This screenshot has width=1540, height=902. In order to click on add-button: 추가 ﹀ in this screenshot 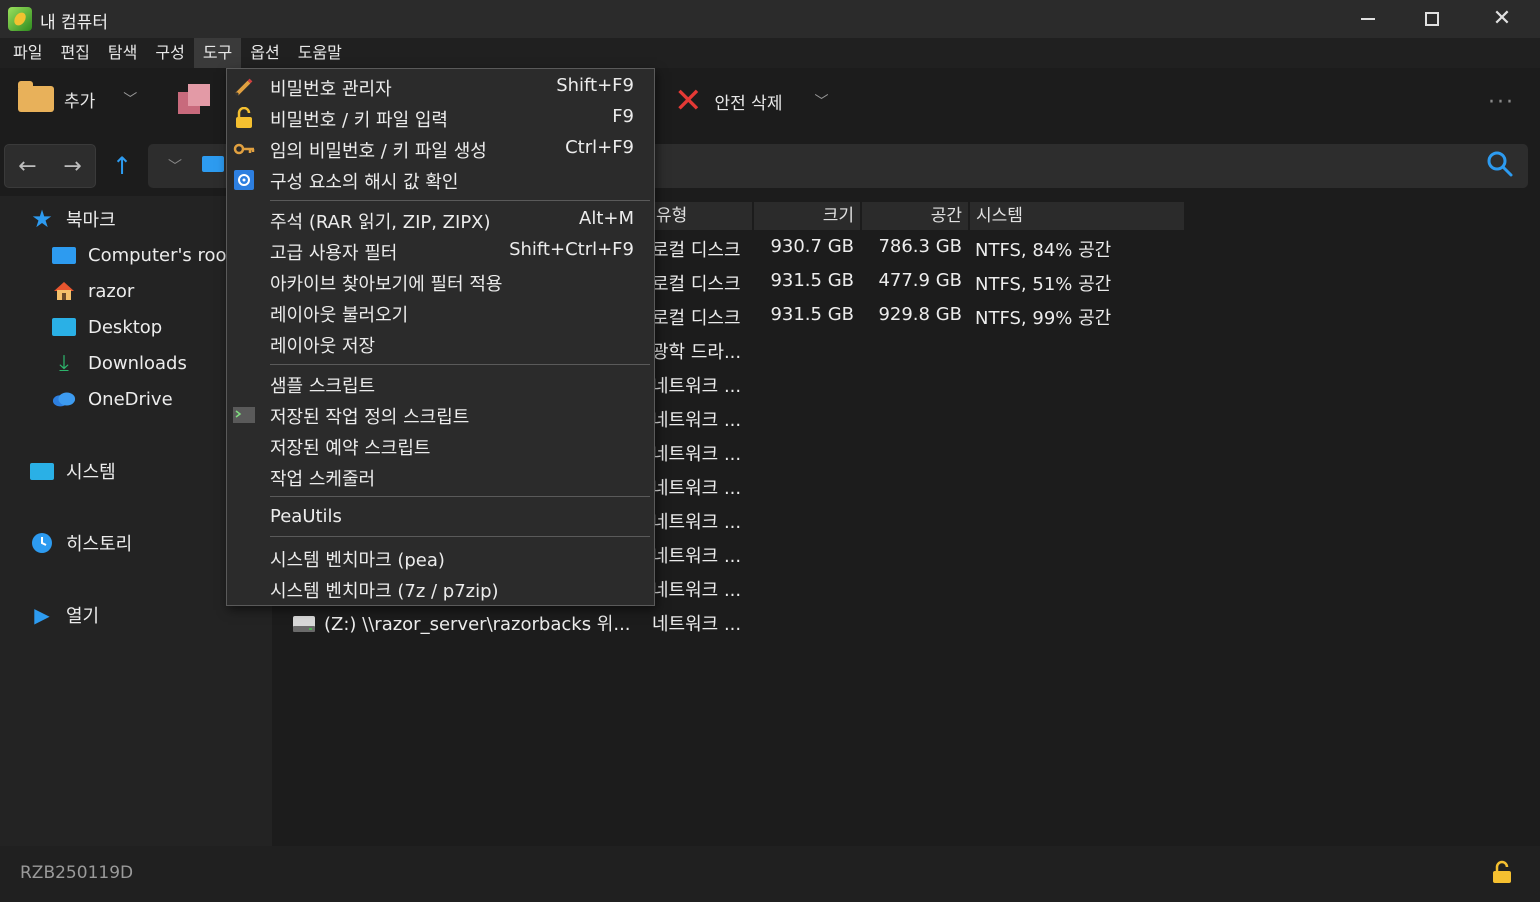, I will do `click(77, 96)`.